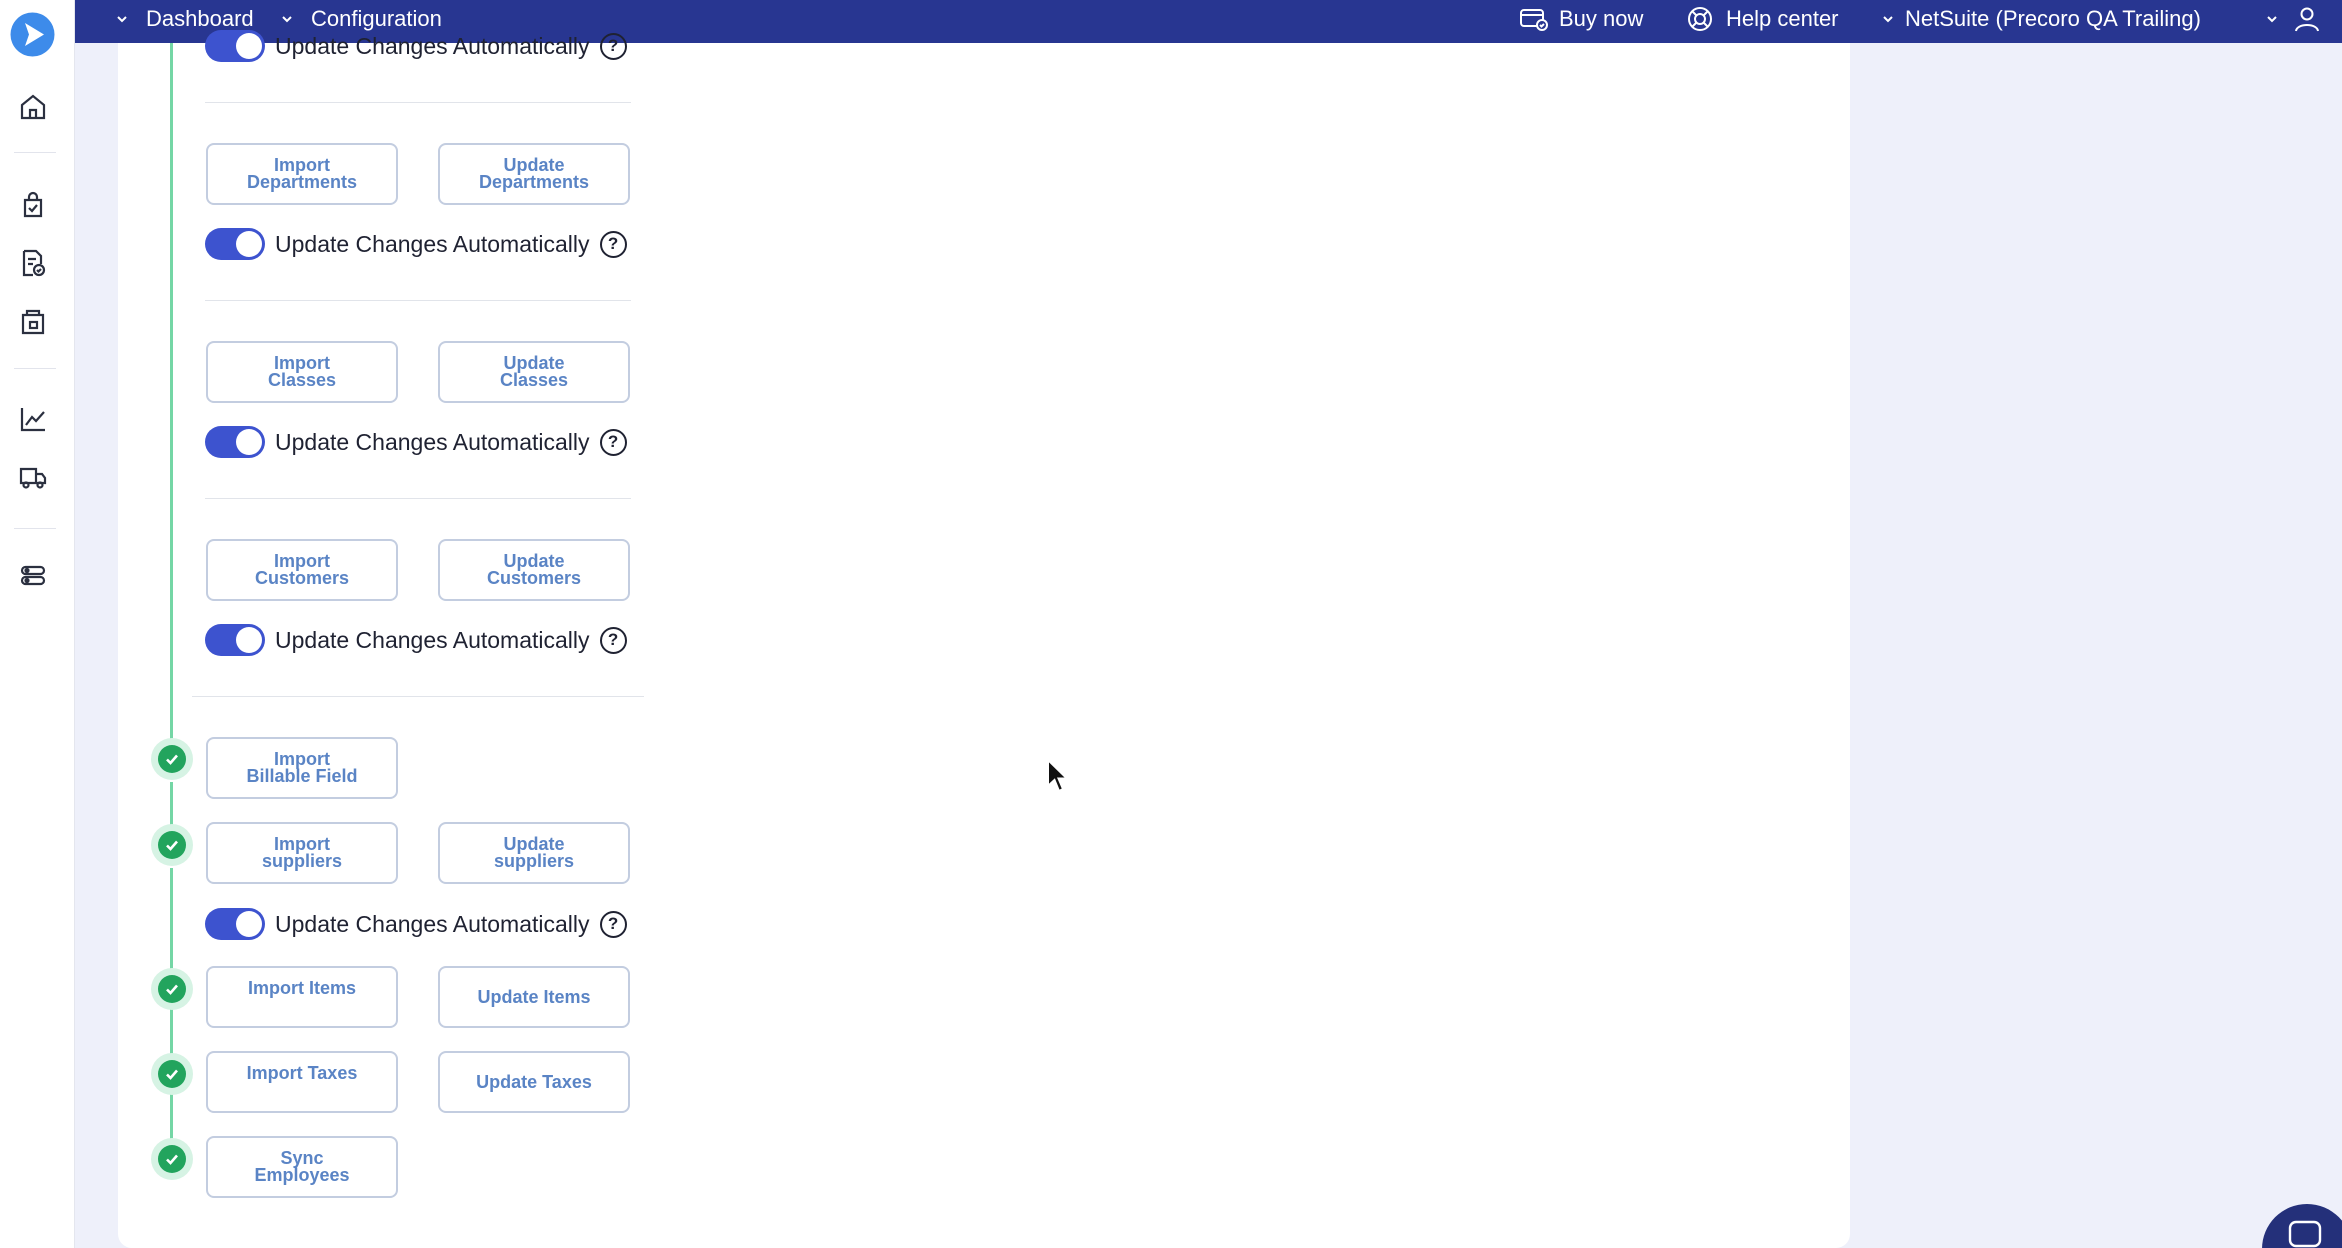 The image size is (2342, 1248). I want to click on update-departments-button: Update Departments, so click(534, 174).